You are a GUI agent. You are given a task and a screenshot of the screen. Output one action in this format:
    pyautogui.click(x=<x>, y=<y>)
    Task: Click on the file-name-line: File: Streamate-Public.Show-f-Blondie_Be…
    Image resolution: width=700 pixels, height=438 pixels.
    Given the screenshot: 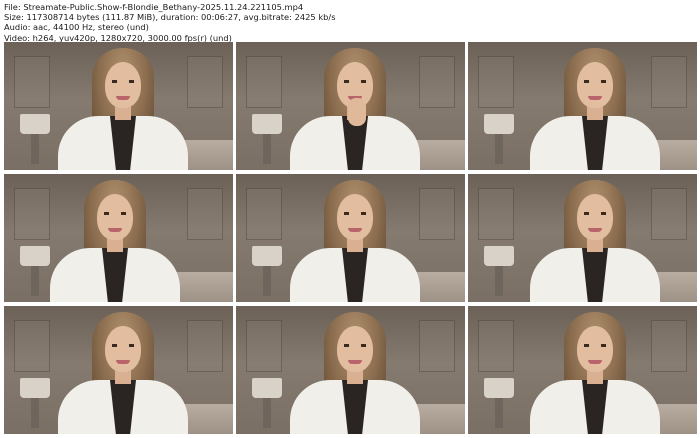 What is the action you would take?
    pyautogui.click(x=154, y=7)
    